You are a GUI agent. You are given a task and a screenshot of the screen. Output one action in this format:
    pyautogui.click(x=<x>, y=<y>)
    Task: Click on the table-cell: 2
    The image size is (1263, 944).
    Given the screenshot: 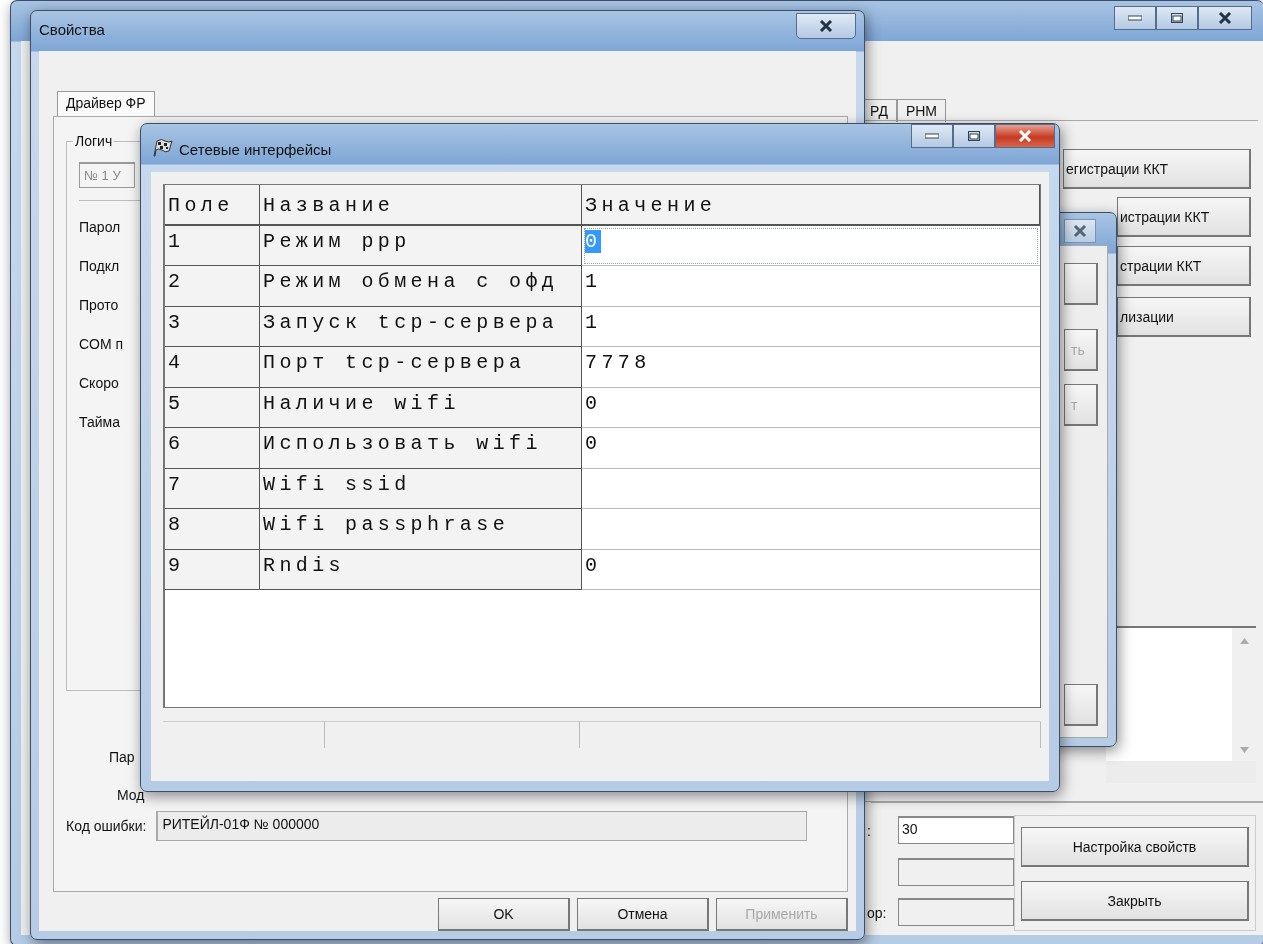 What is the action you would take?
    pyautogui.click(x=212, y=286)
    